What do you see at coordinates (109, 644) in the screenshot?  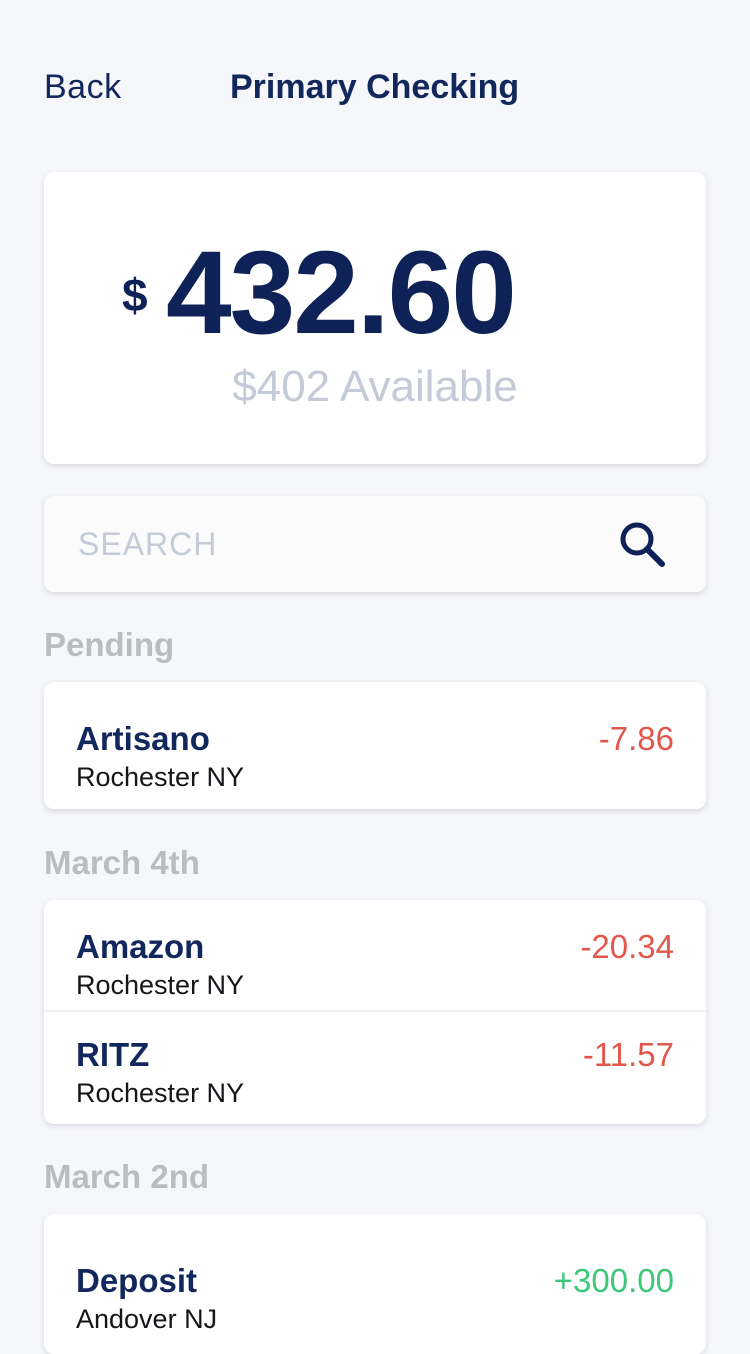 I see `section-label-pending: Pending` at bounding box center [109, 644].